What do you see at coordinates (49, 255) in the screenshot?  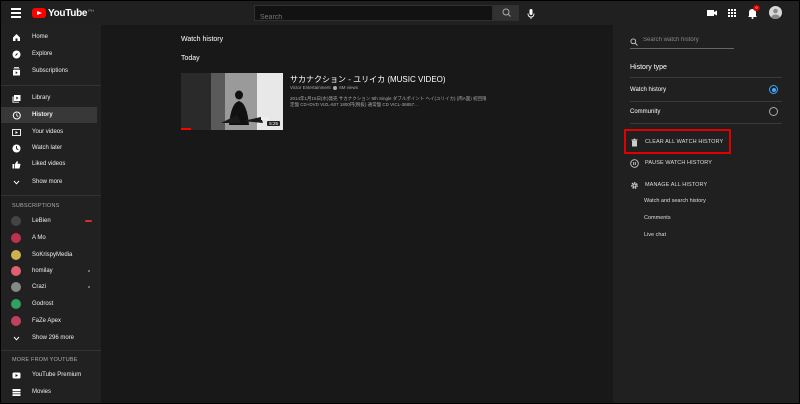 I see `subscription-item: SoKrispyMedia` at bounding box center [49, 255].